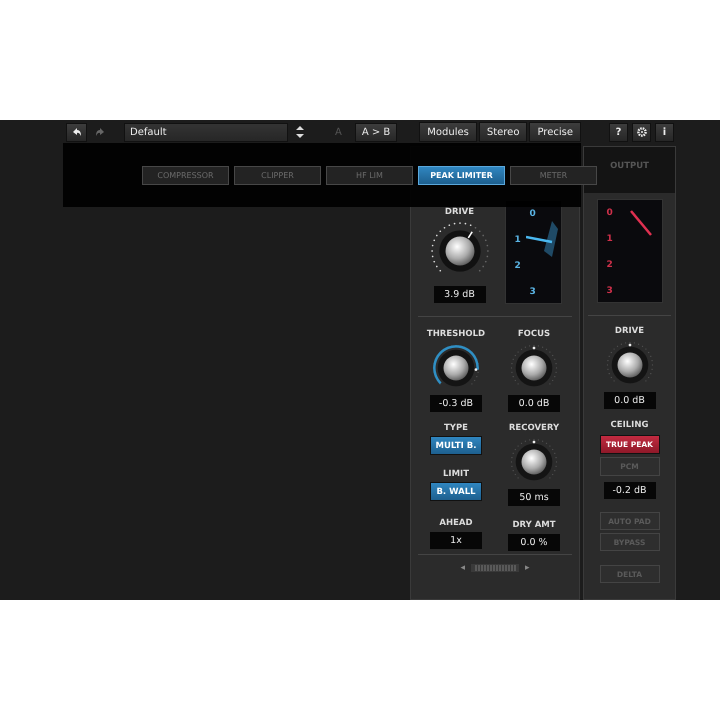 The image size is (720, 720). I want to click on undo-button, so click(76, 132).